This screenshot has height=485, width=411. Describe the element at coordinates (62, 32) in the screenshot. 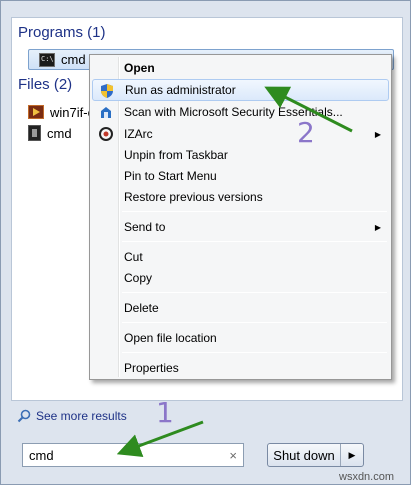

I see `programs-group-header: Programs (1)` at that location.